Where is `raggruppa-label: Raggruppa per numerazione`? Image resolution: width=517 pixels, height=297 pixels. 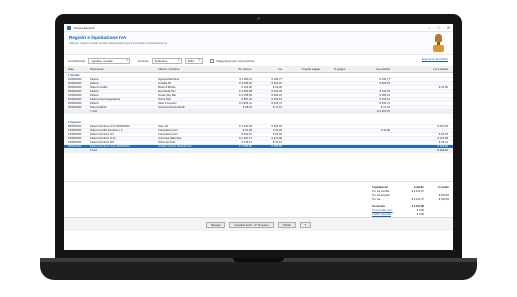
raggruppa-label: Raggruppa per numerazione is located at coordinates (235, 60).